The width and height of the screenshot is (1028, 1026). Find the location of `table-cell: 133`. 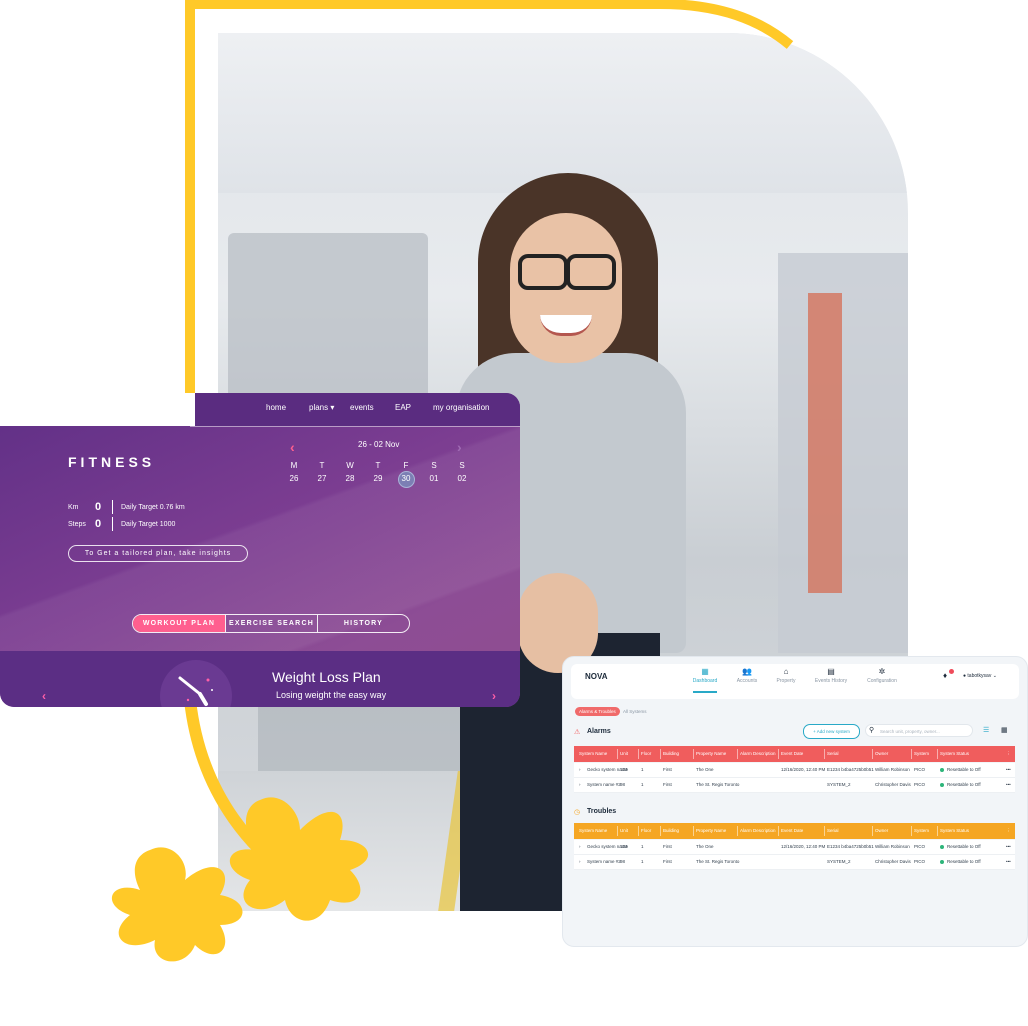

table-cell: 133 is located at coordinates (624, 846).